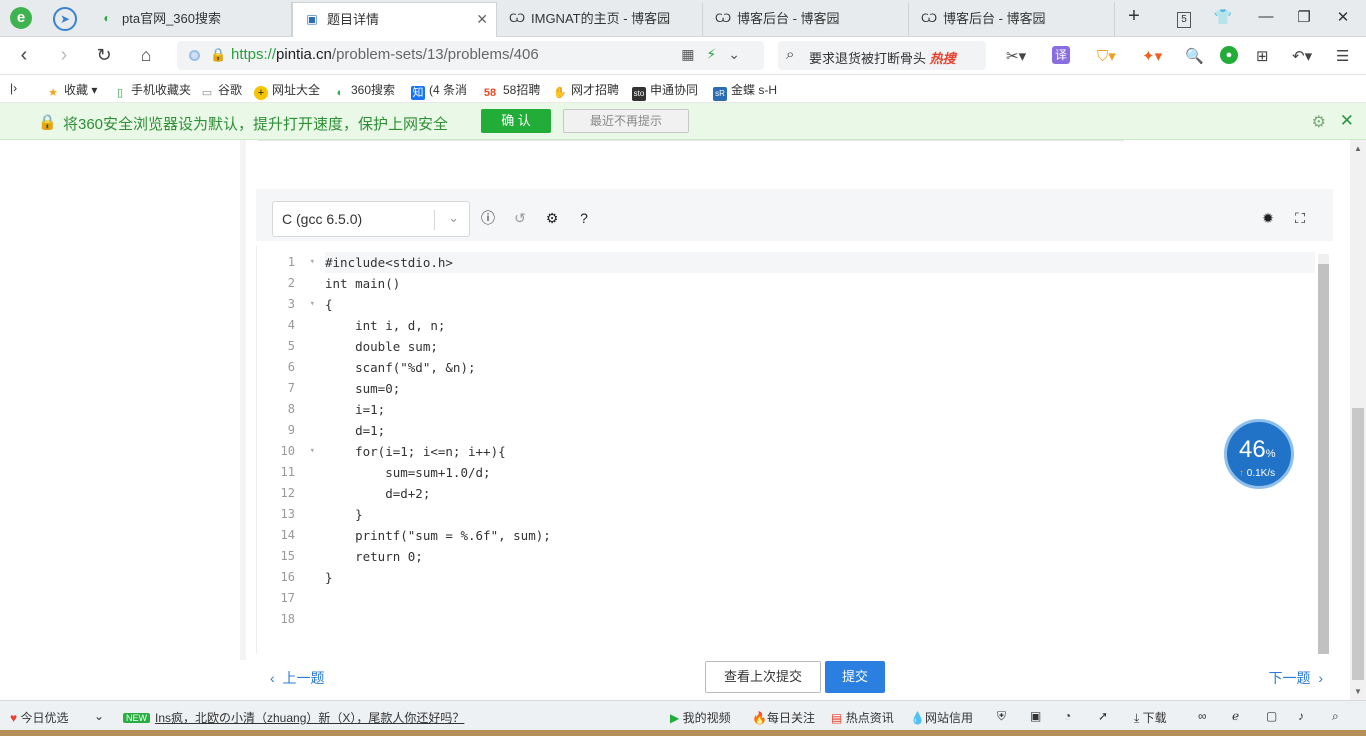  Describe the element at coordinates (600, 19) in the screenshot. I see `tab-imgnat-home: Ѡ IMGNAT的主页 - 博客园` at that location.